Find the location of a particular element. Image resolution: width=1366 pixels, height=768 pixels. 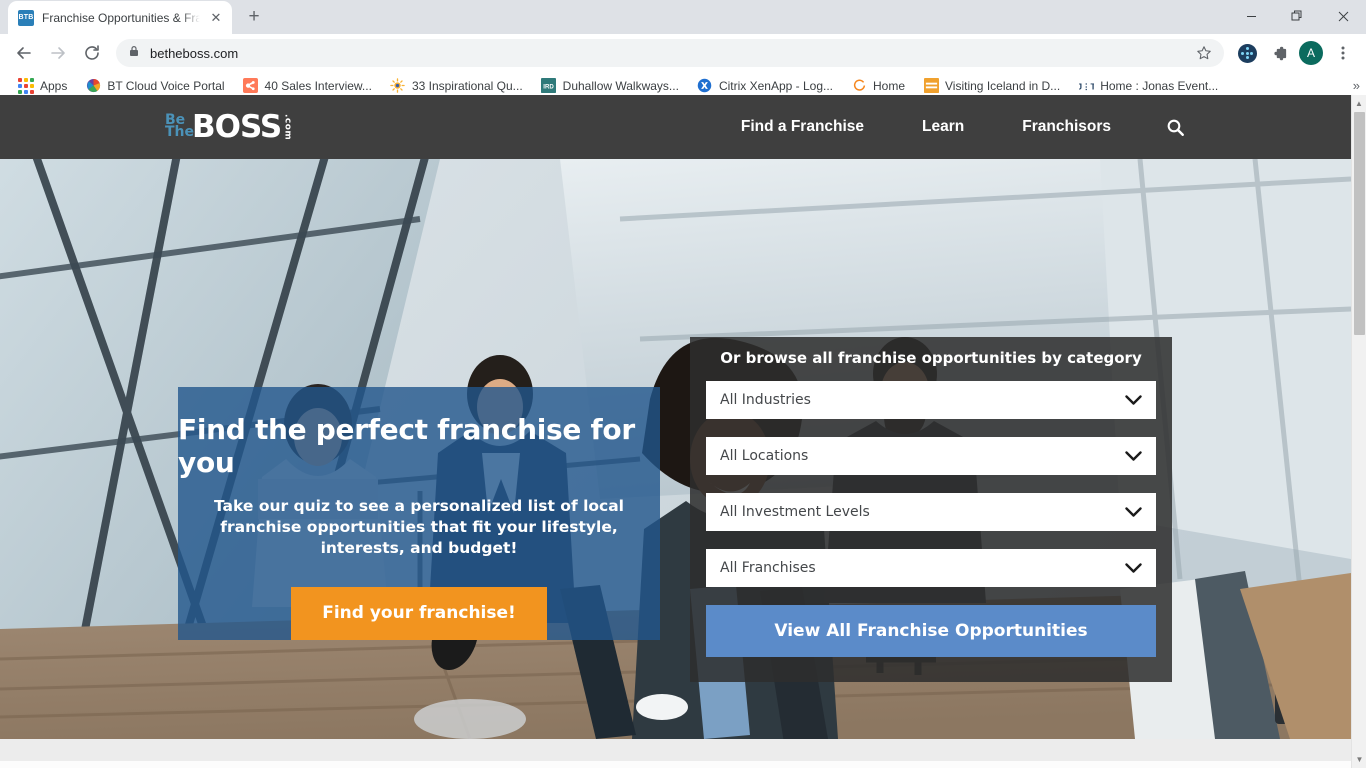

logo-be-the: Be The is located at coordinates (180, 126).